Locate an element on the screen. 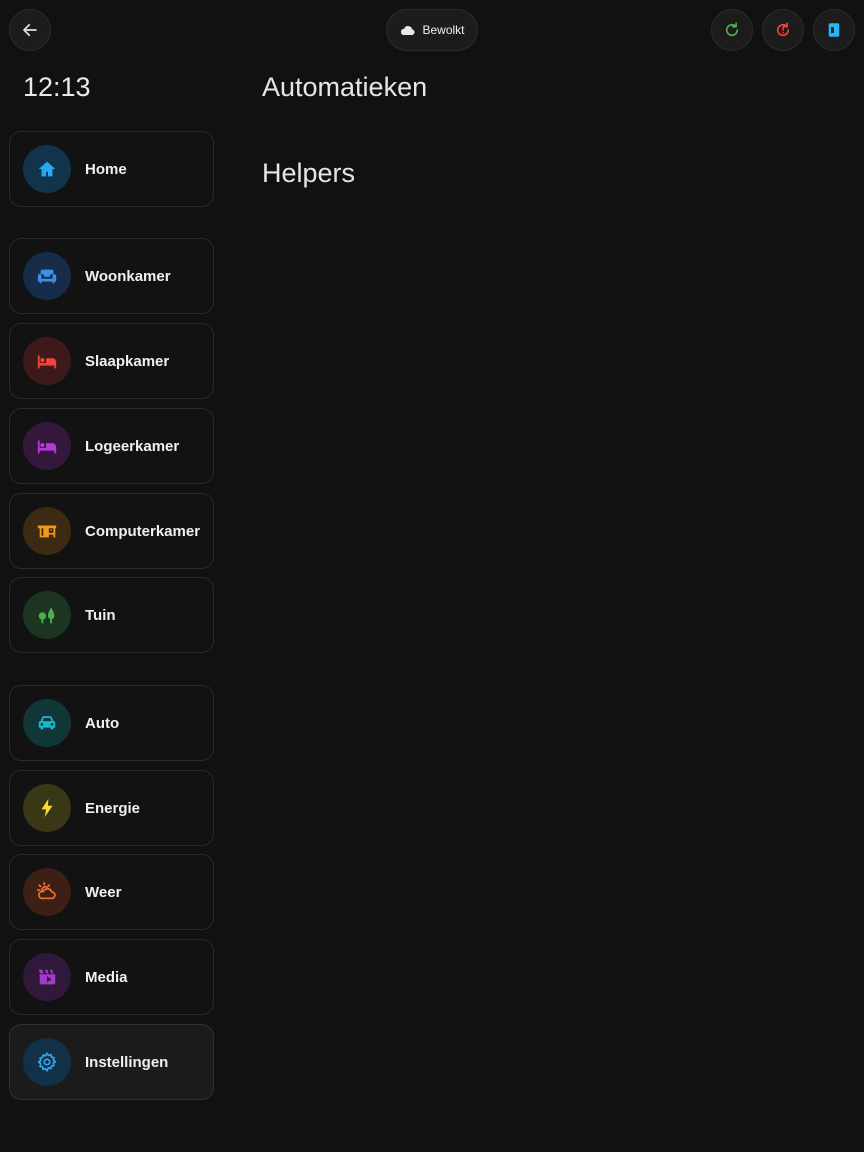 Image resolution: width=864 pixels, height=1152 pixels. weather-label: Bewolkt is located at coordinates (443, 30).